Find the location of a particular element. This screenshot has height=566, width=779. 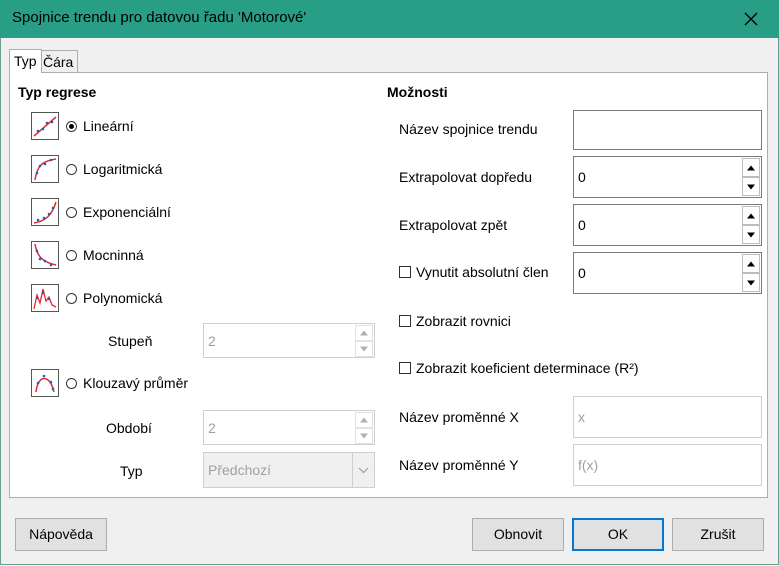

logarithmic-thumbnail-icon is located at coordinates (45, 169).